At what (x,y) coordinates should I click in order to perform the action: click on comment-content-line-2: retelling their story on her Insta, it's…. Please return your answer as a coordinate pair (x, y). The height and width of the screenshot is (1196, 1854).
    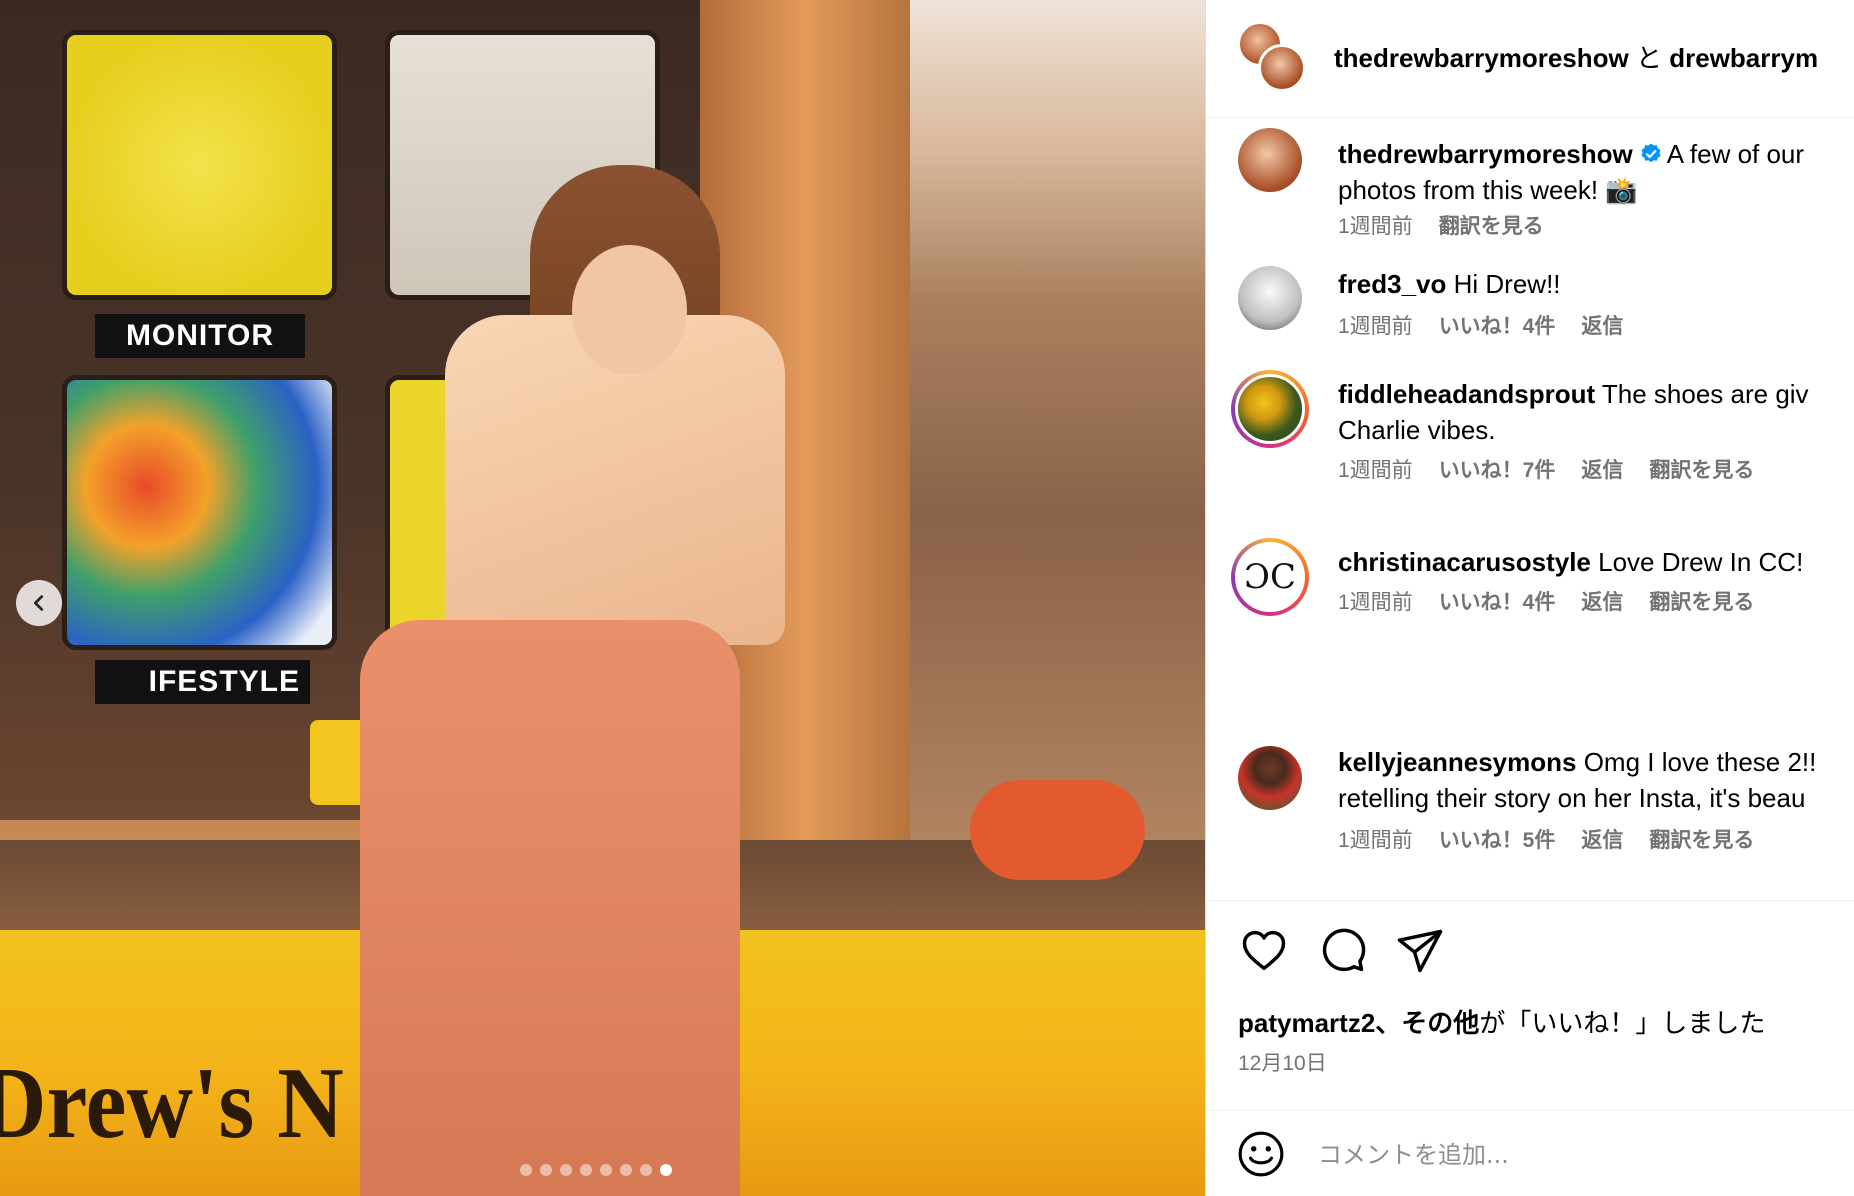
    Looking at the image, I should click on (1572, 798).